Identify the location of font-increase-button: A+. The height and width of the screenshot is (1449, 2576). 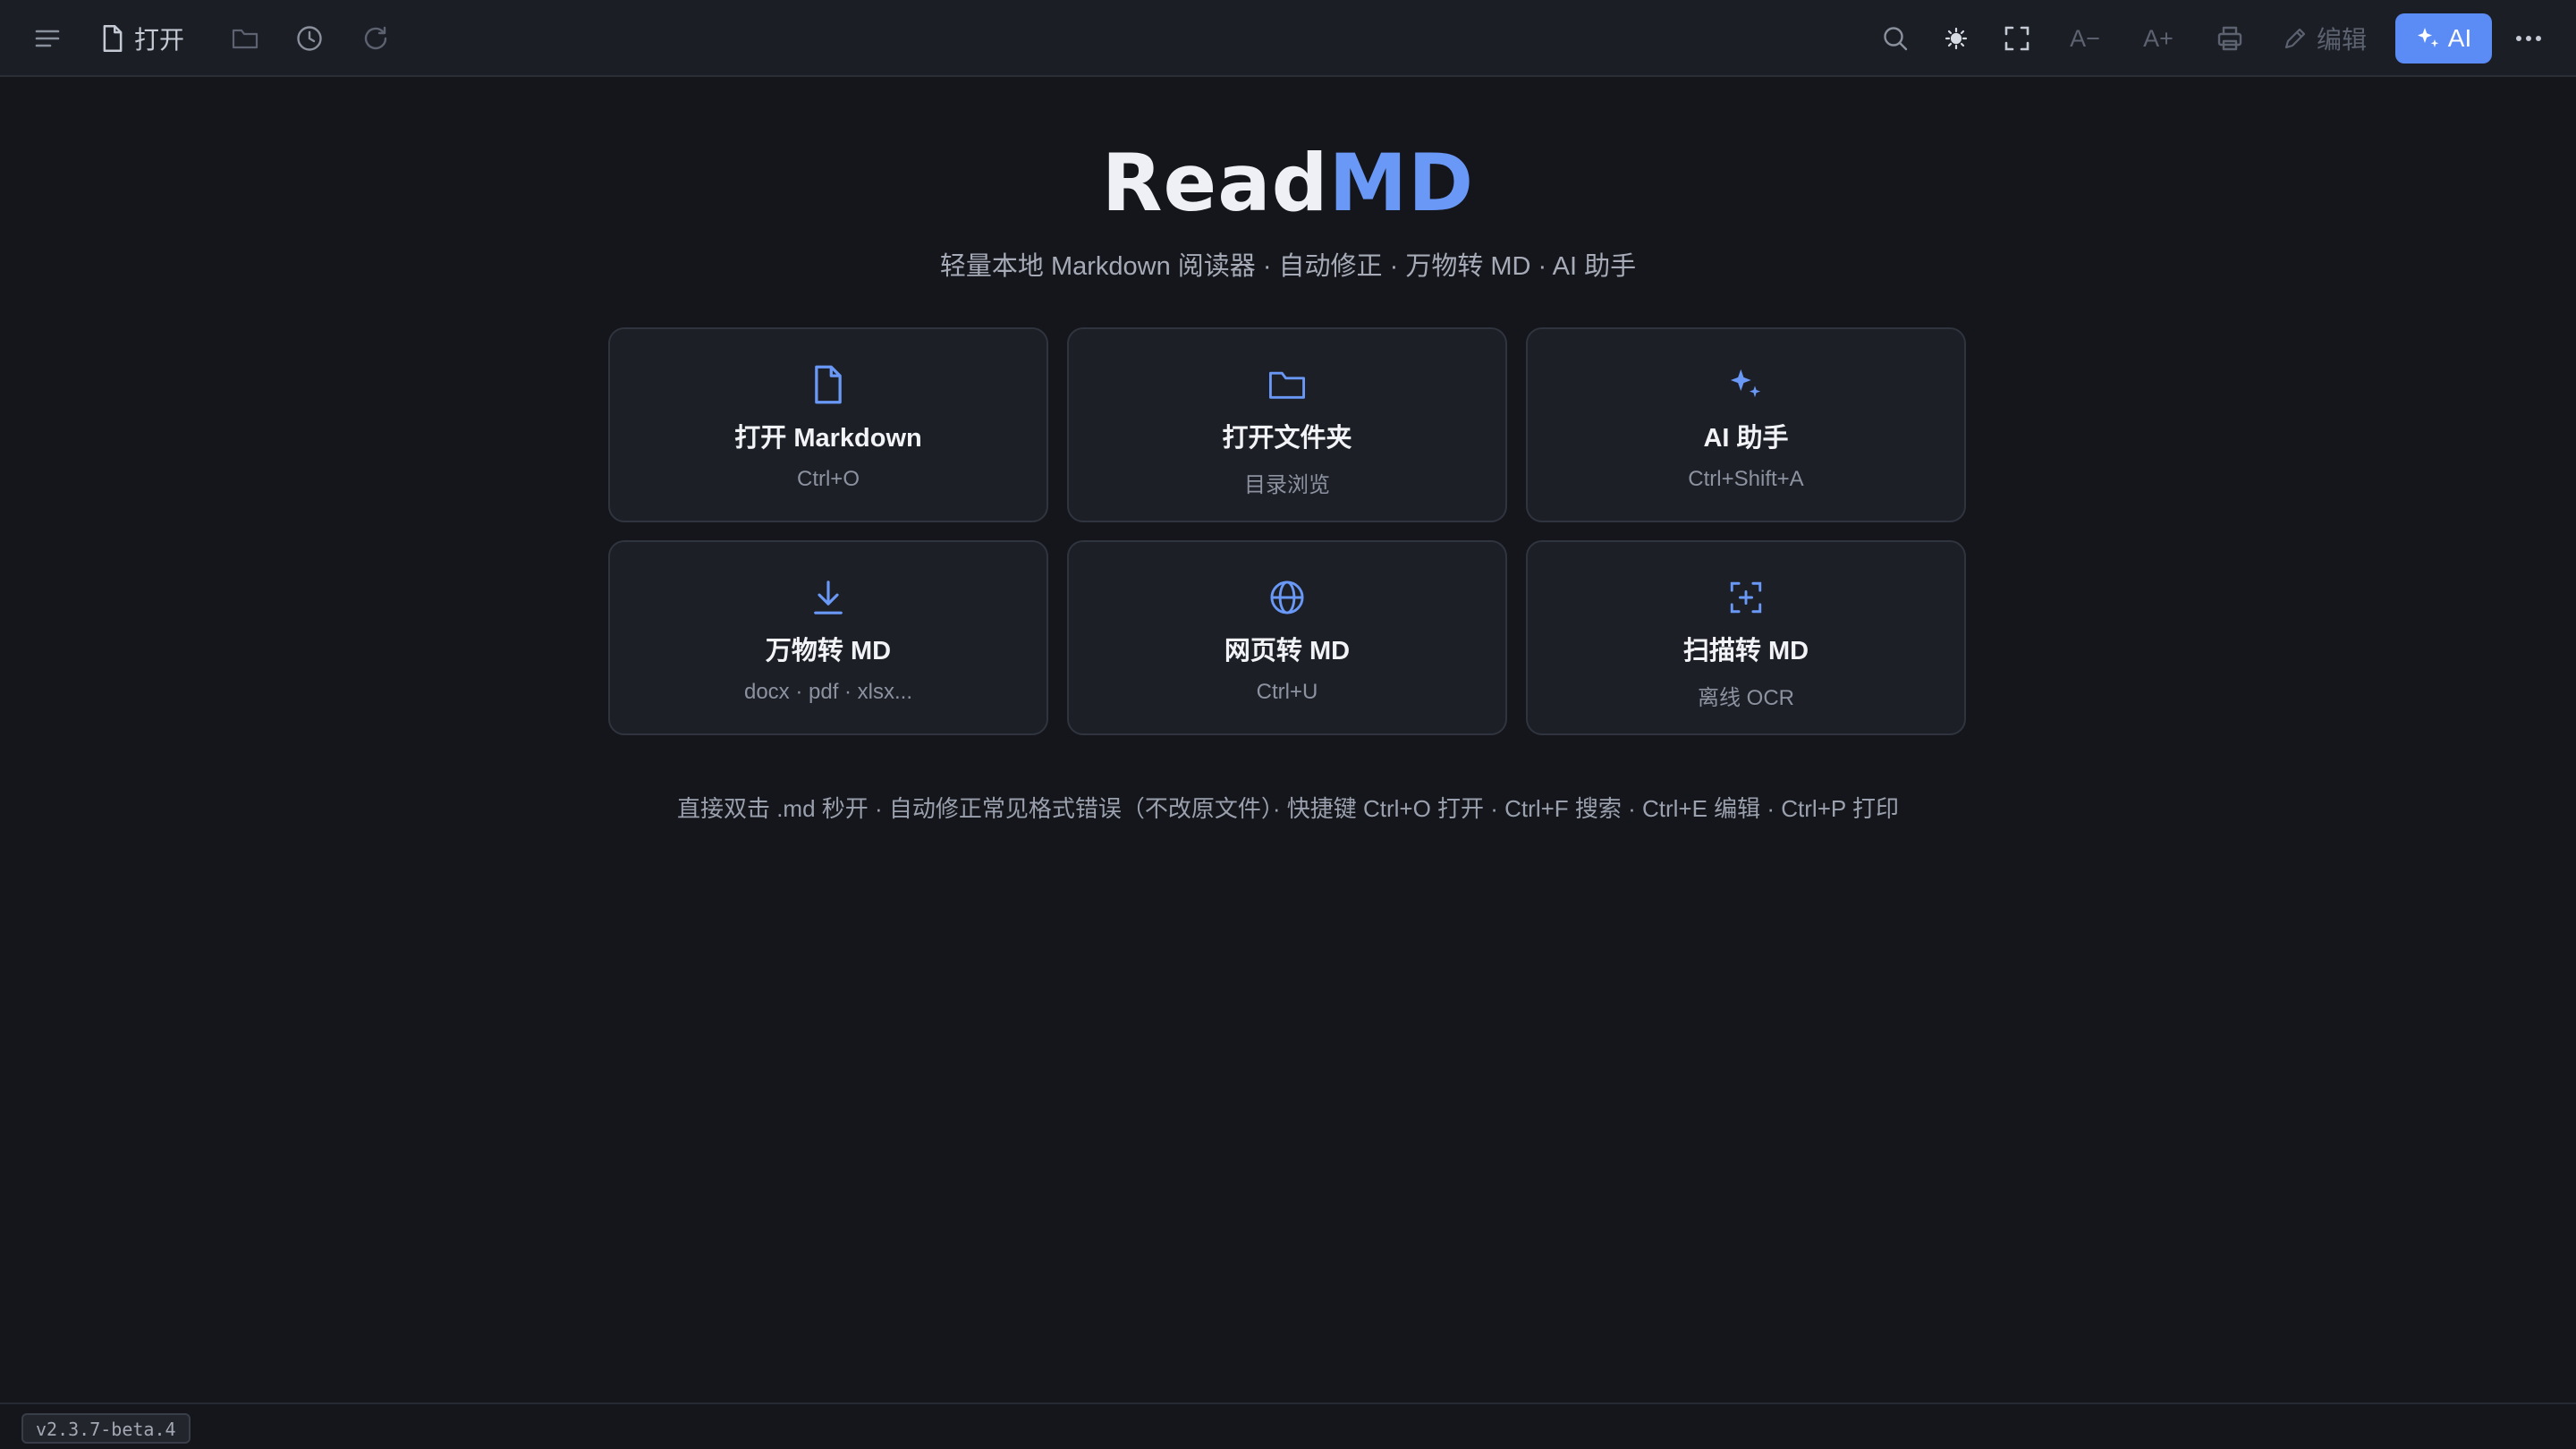
(2158, 38).